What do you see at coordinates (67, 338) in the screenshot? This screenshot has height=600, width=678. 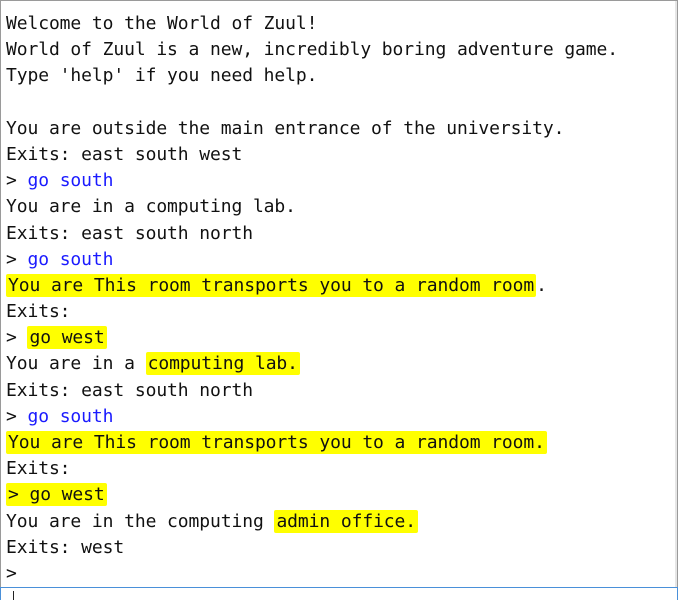 I see `highlighted-text: go west` at bounding box center [67, 338].